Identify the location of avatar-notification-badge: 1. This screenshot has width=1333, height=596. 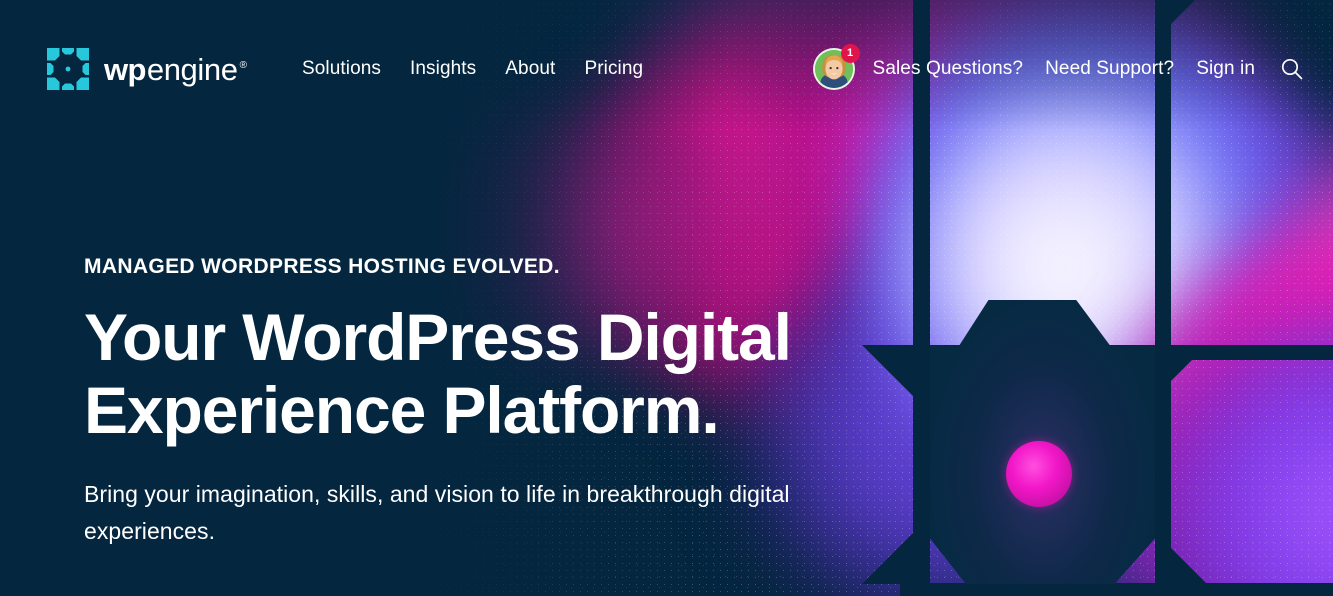
(850, 53).